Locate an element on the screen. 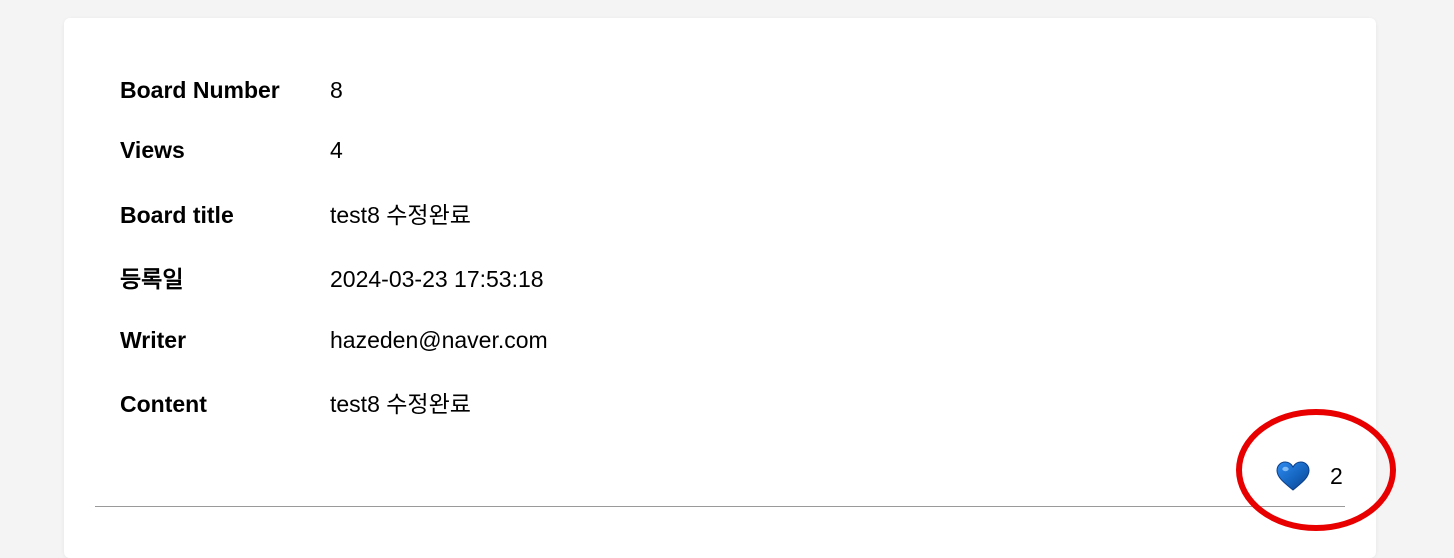  content-value: test8 수정완료 is located at coordinates (400, 404).